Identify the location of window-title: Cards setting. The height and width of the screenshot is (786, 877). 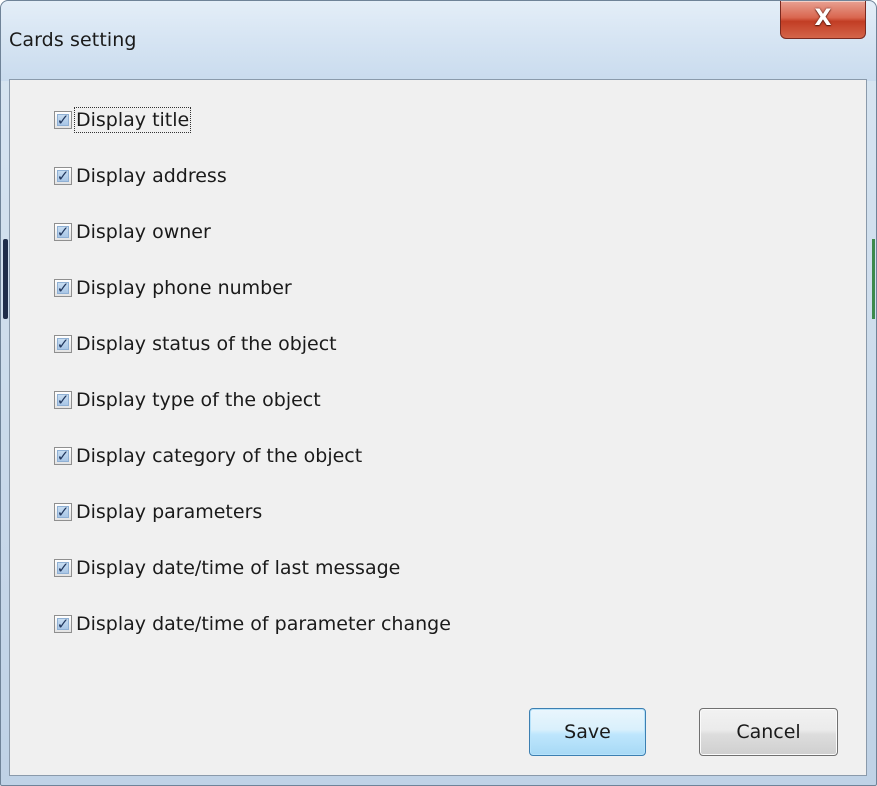
(73, 40).